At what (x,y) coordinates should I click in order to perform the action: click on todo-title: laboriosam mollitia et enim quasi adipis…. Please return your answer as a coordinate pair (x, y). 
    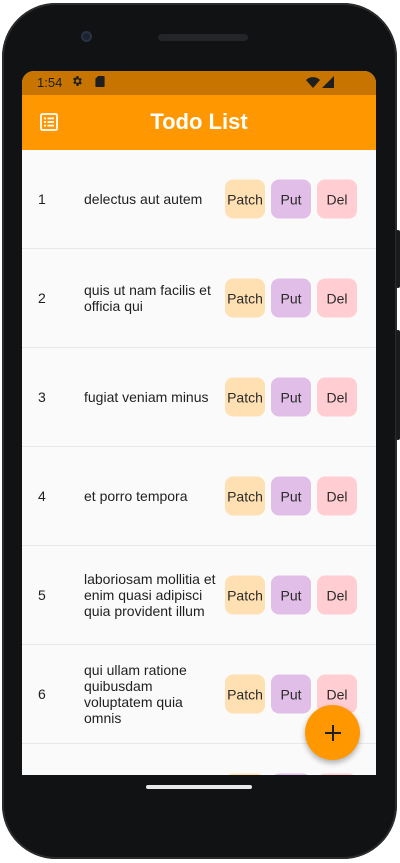
    Looking at the image, I should click on (150, 595).